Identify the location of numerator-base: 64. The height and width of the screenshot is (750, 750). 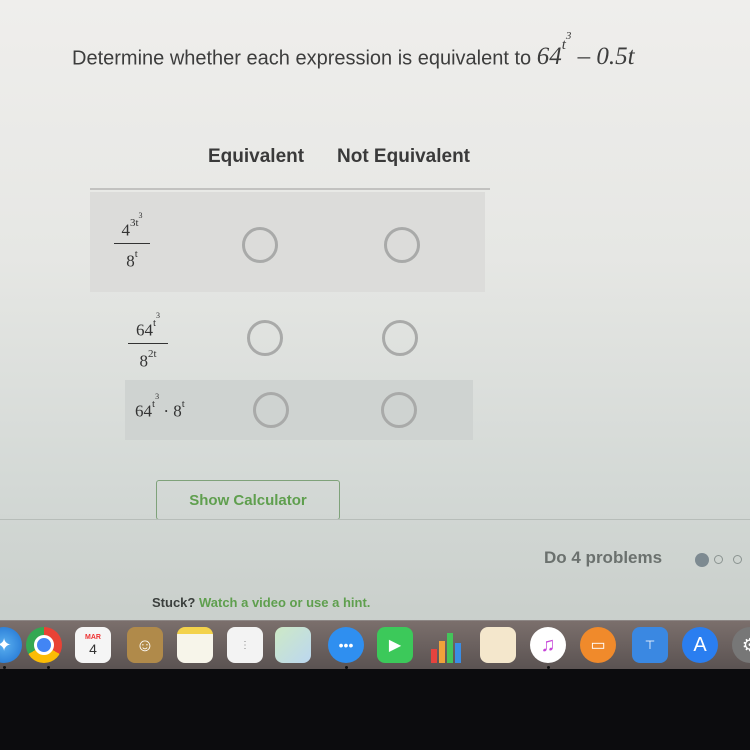
(144, 330).